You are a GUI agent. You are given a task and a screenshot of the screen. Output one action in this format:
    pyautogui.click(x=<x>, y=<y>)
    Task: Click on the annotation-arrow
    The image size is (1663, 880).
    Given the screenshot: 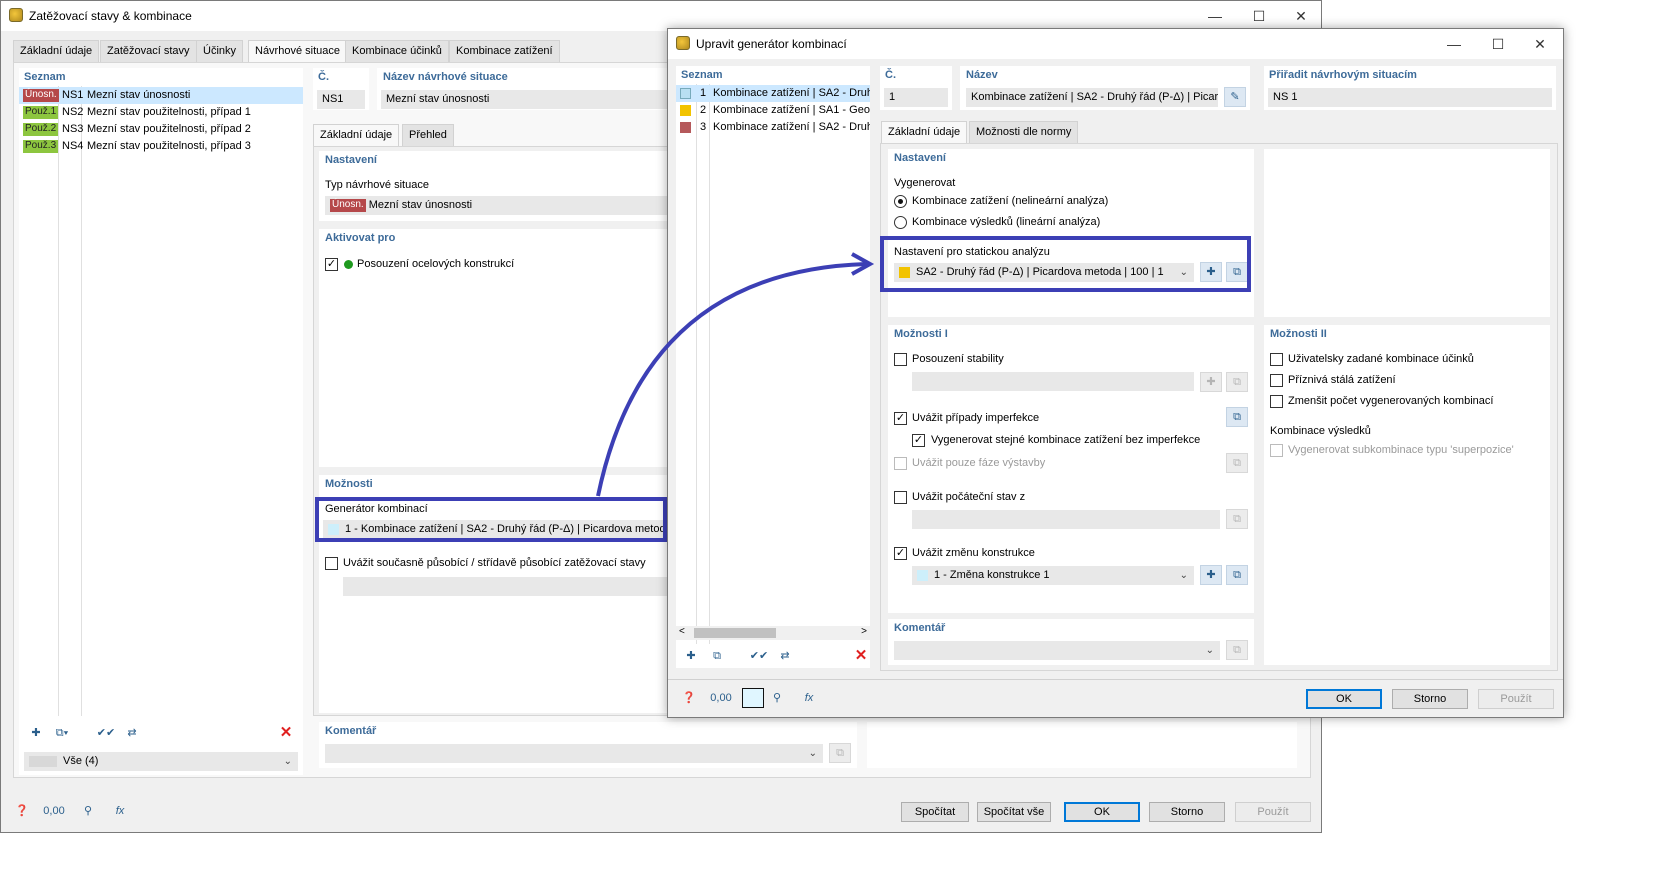 What is the action you would take?
    pyautogui.click(x=735, y=374)
    